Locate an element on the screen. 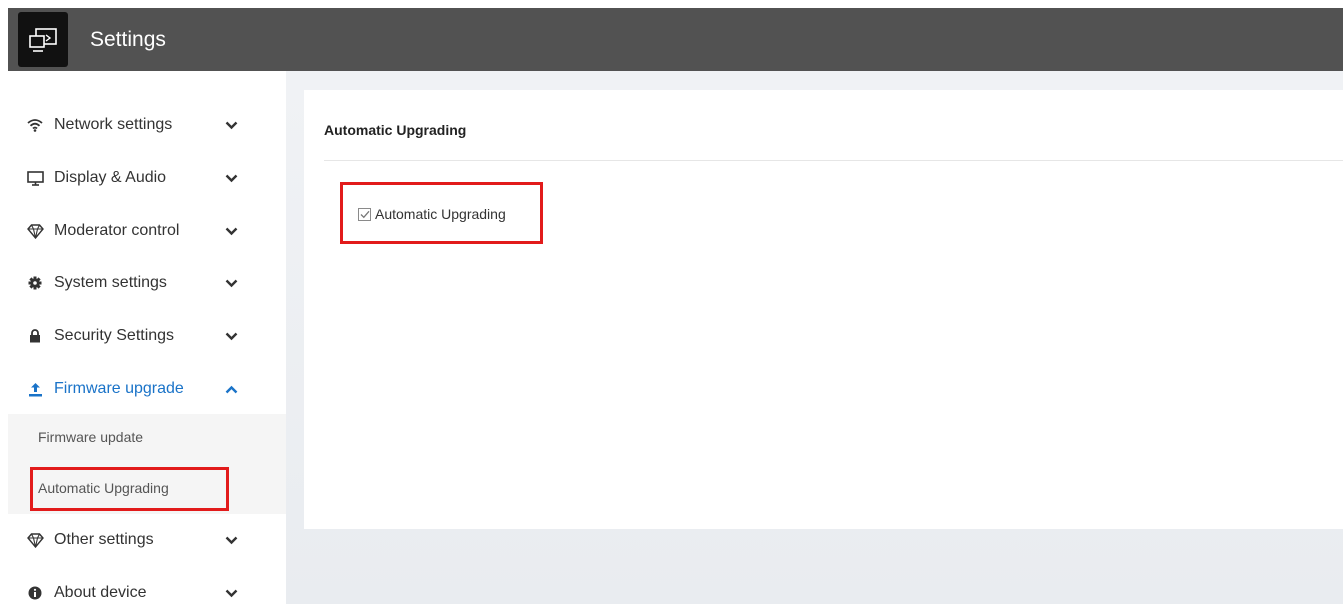 Image resolution: width=1343 pixels, height=604 pixels. page-title: Settings is located at coordinates (128, 39).